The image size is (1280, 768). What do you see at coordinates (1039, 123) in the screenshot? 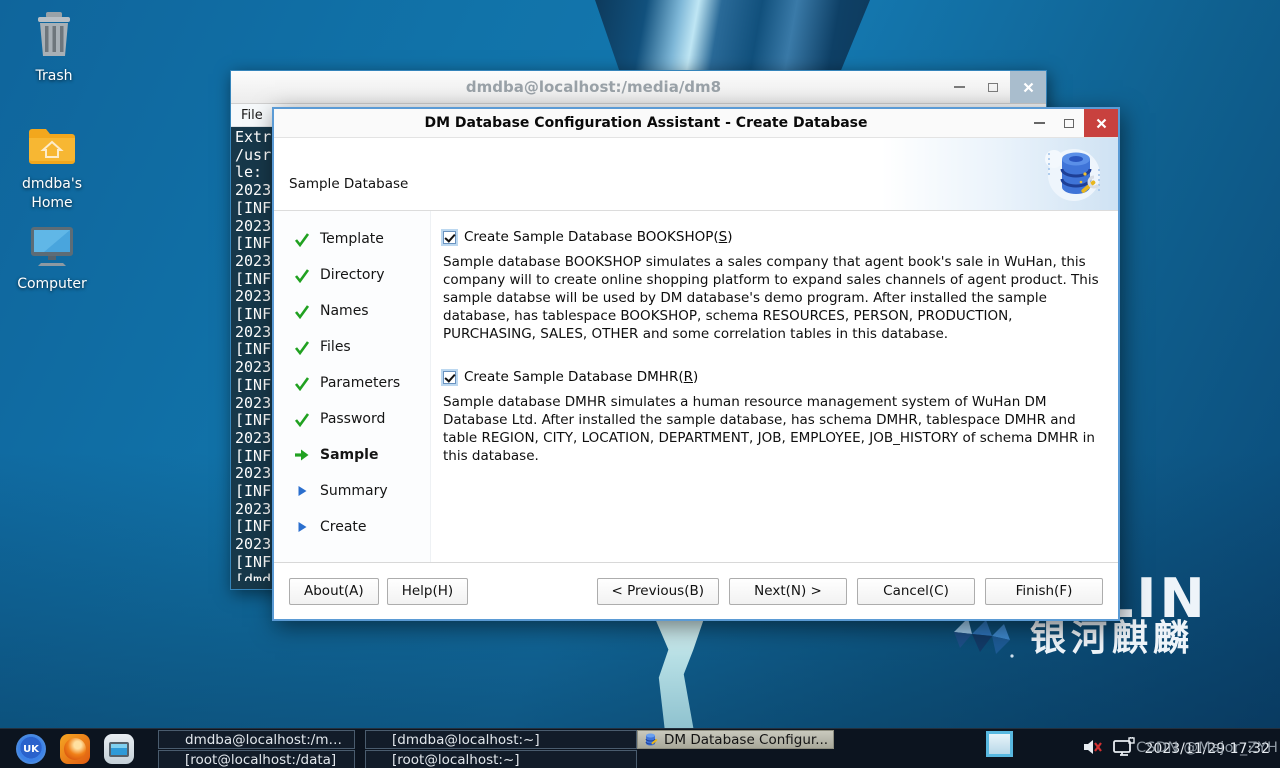
I see `dialog-minimize-button` at bounding box center [1039, 123].